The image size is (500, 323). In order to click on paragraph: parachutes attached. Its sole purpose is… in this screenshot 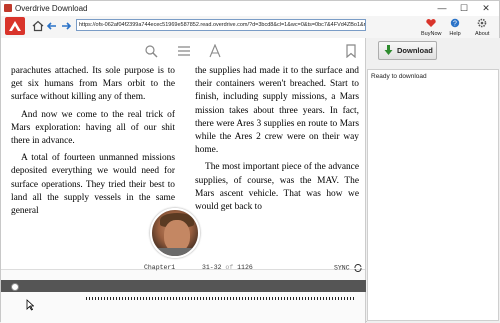, I will do `click(93, 84)`.